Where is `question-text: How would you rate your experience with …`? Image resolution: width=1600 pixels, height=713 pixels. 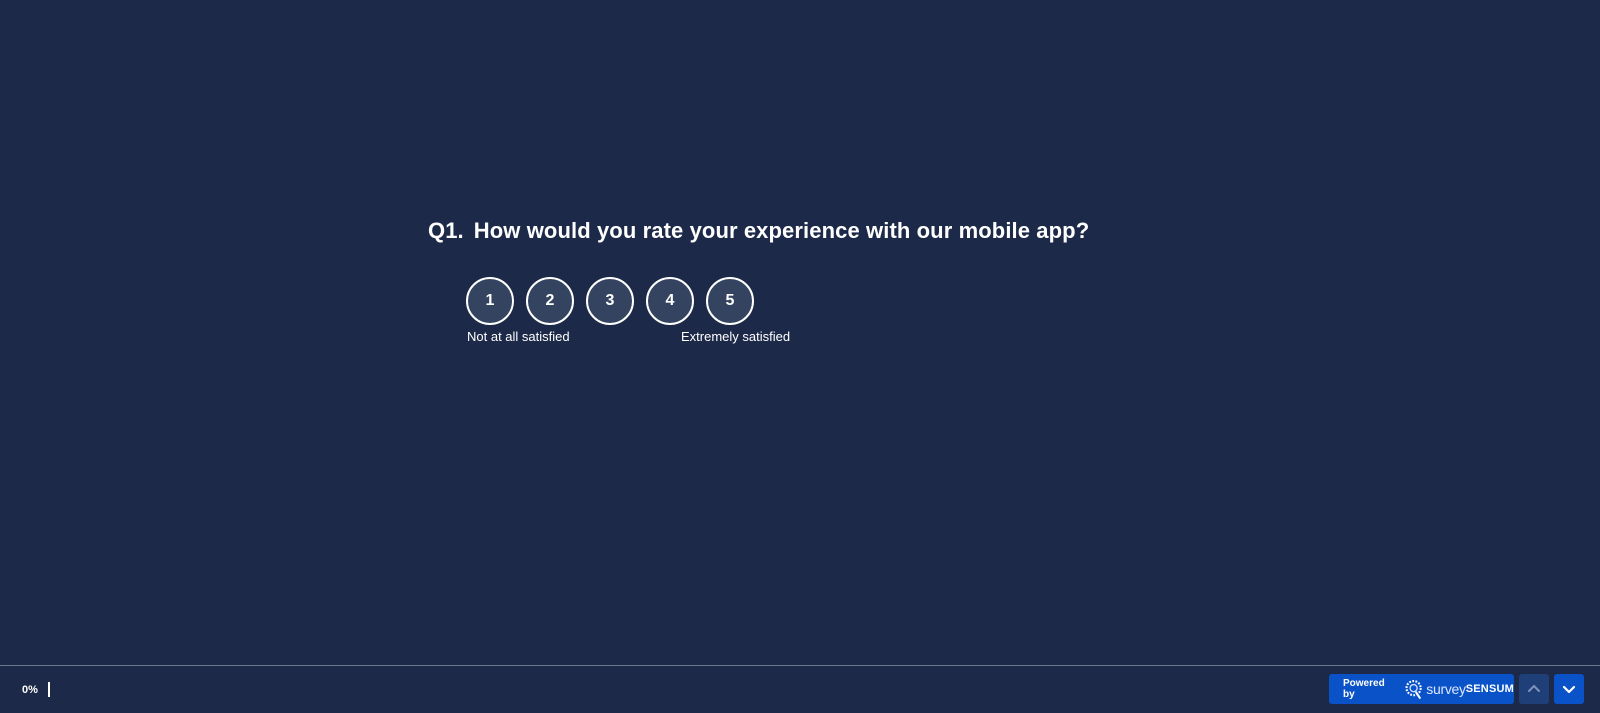
question-text: How would you rate your experience with … is located at coordinates (781, 230).